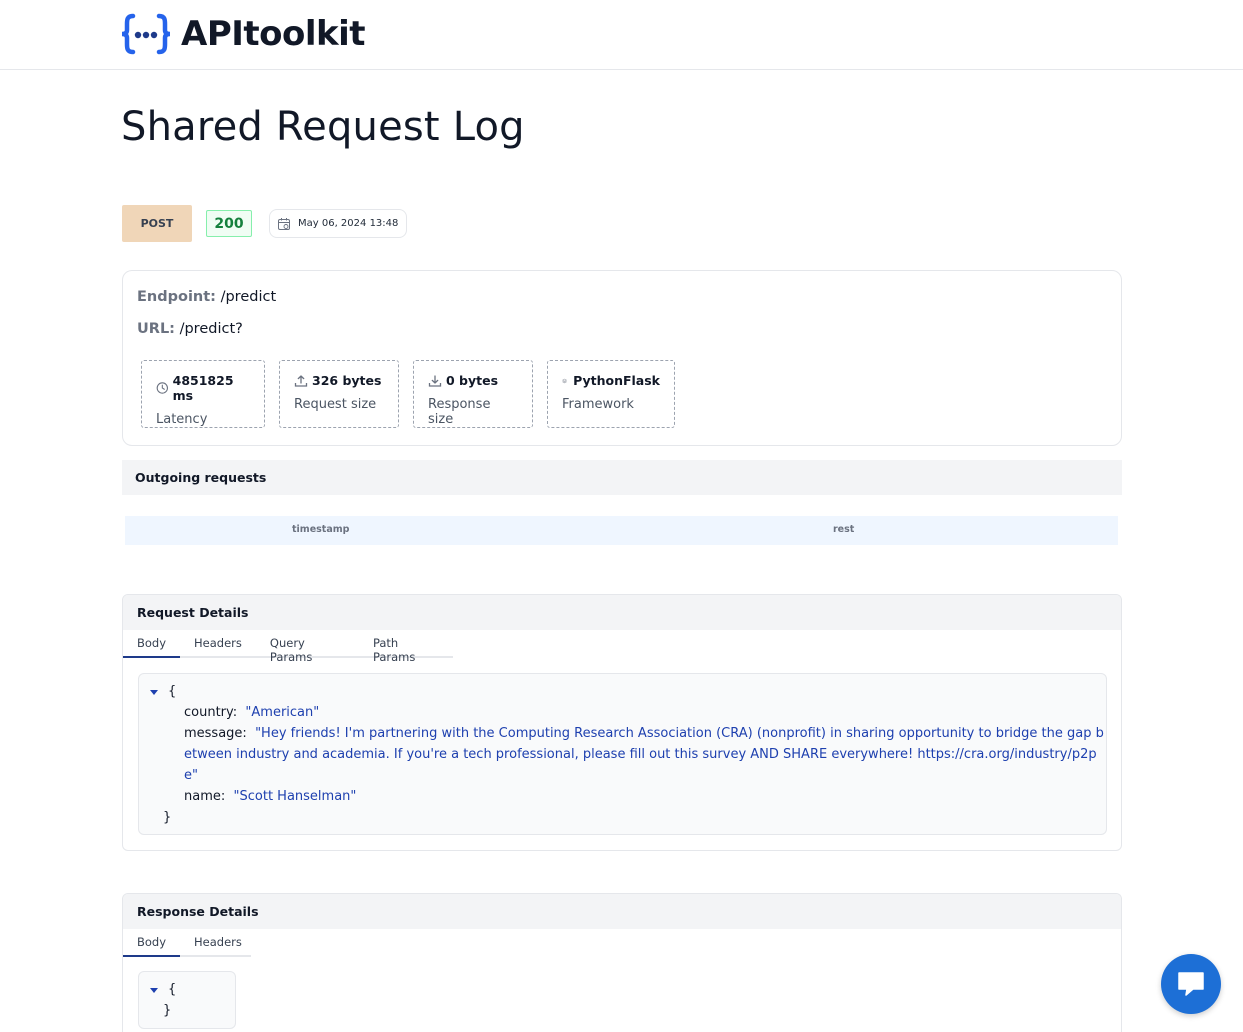  I want to click on url-label: URL:, so click(156, 329).